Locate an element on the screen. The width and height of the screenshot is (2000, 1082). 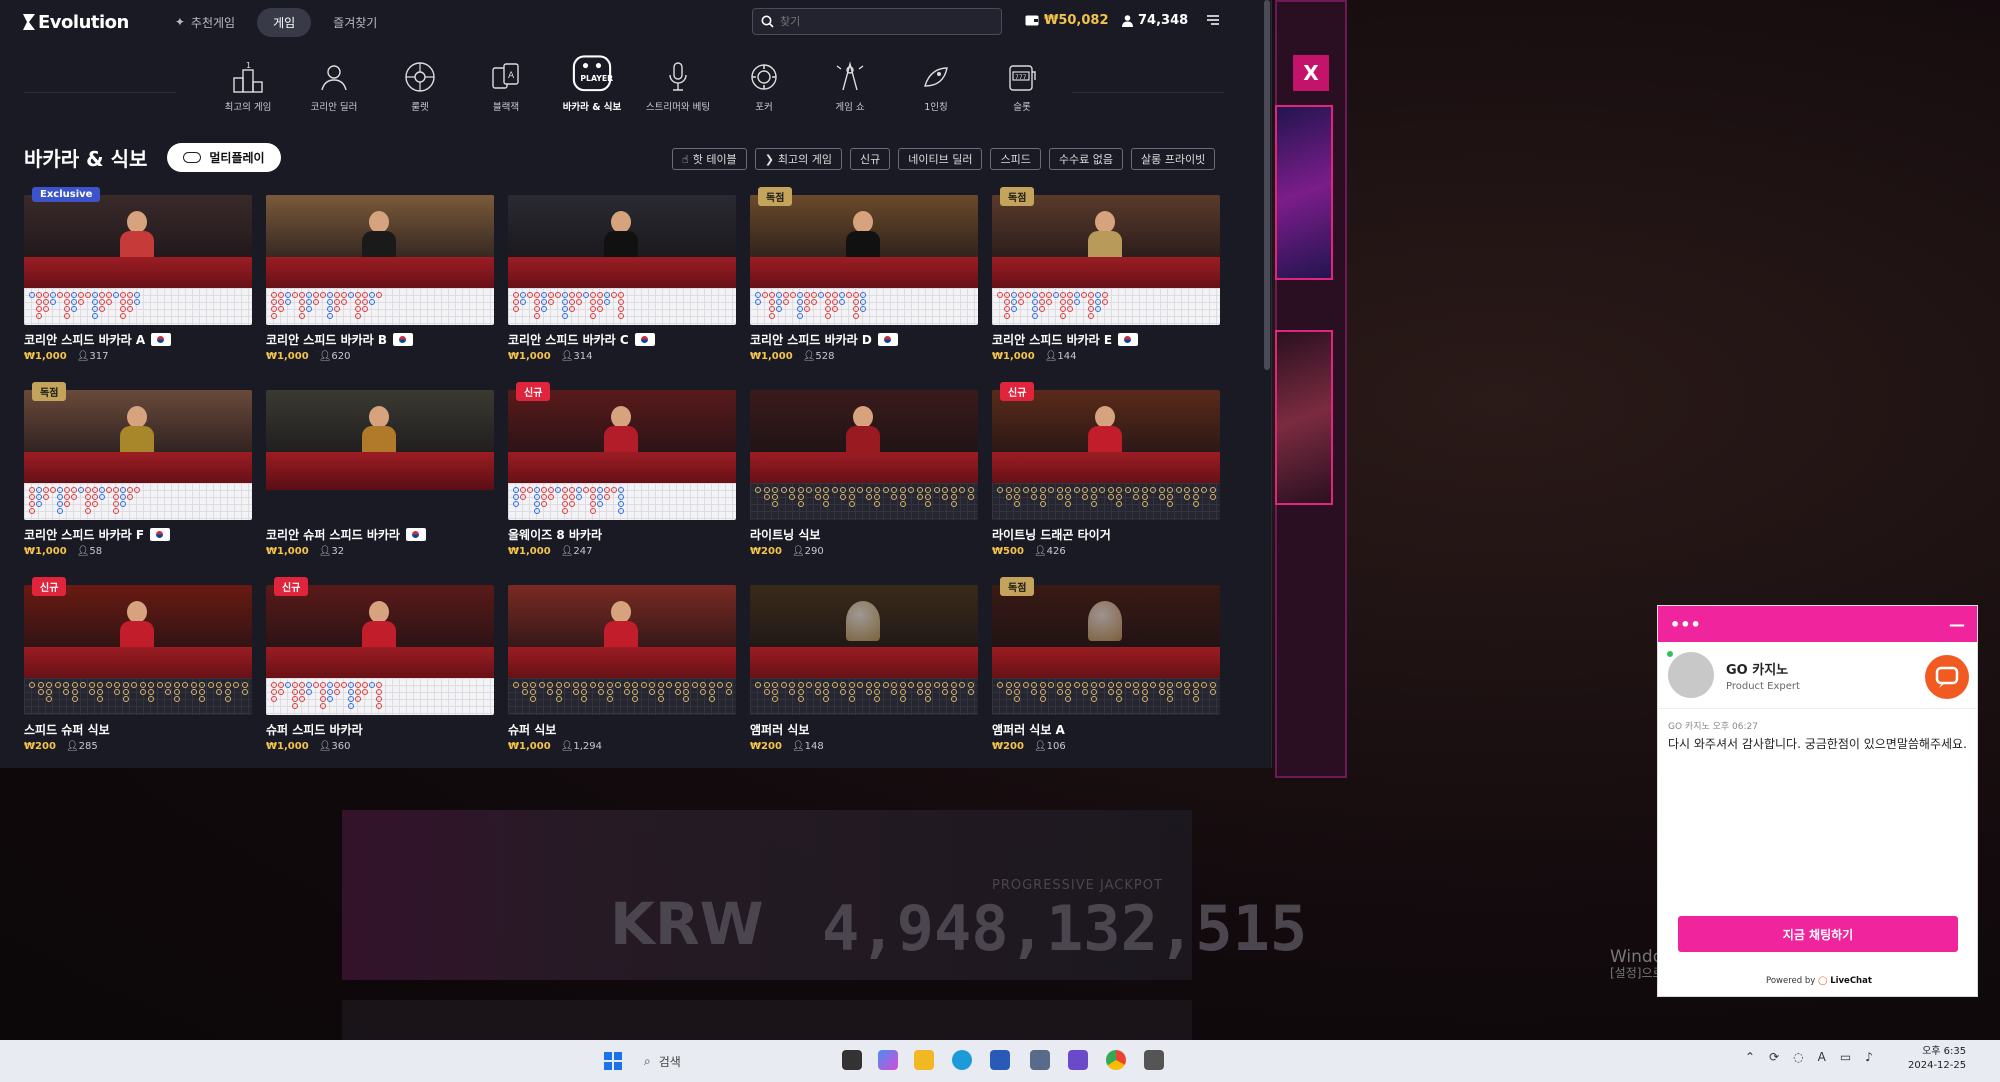
more-options-icon: ••• is located at coordinates (1685, 624).